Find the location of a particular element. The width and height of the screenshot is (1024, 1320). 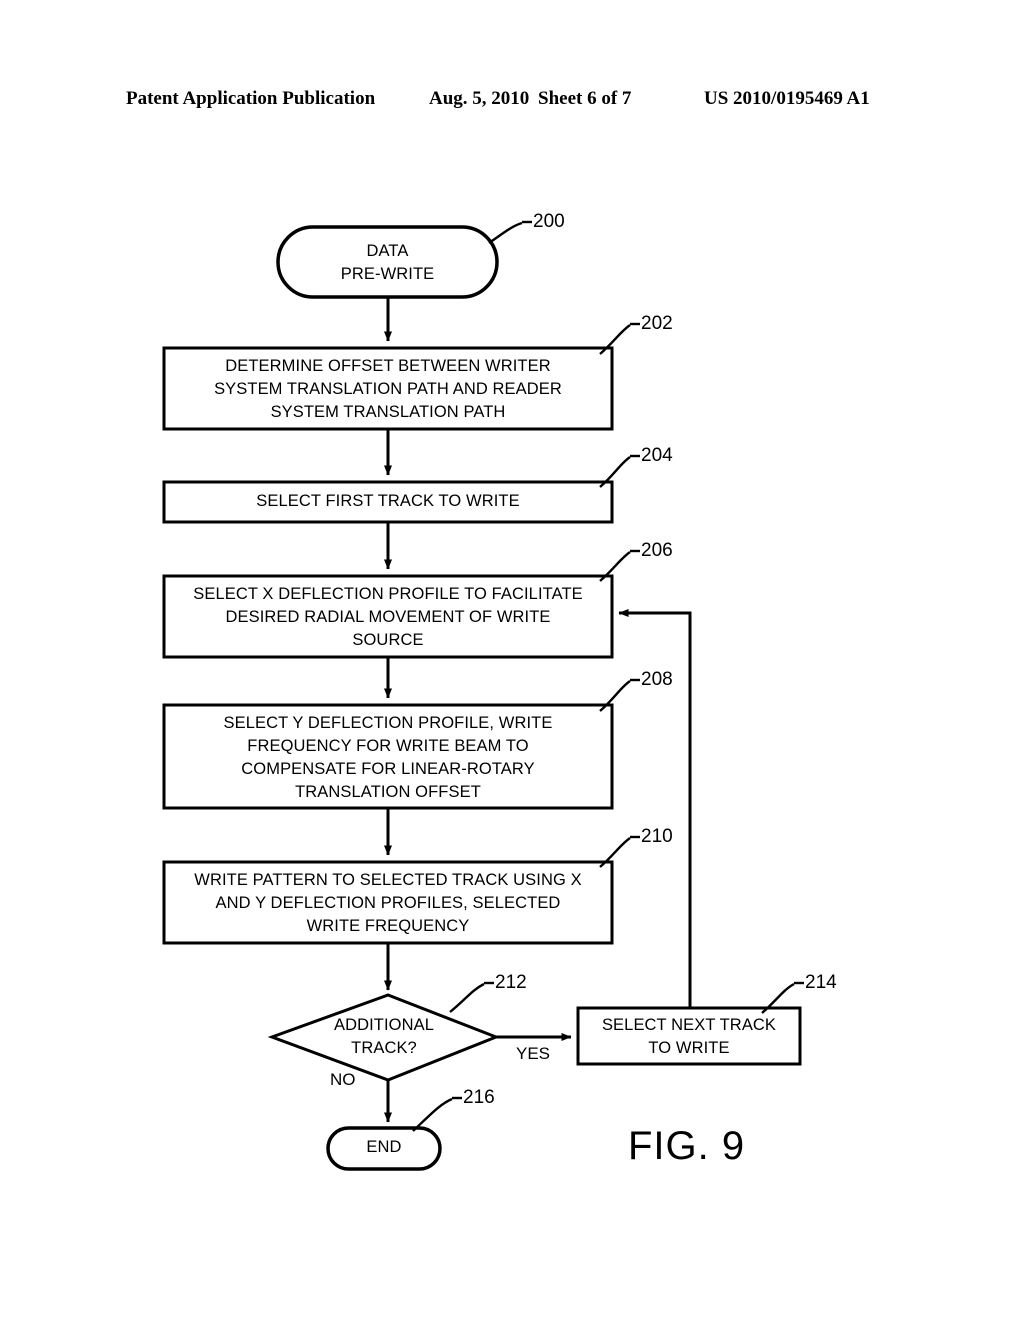

node-end-shape is located at coordinates (384, 1148).